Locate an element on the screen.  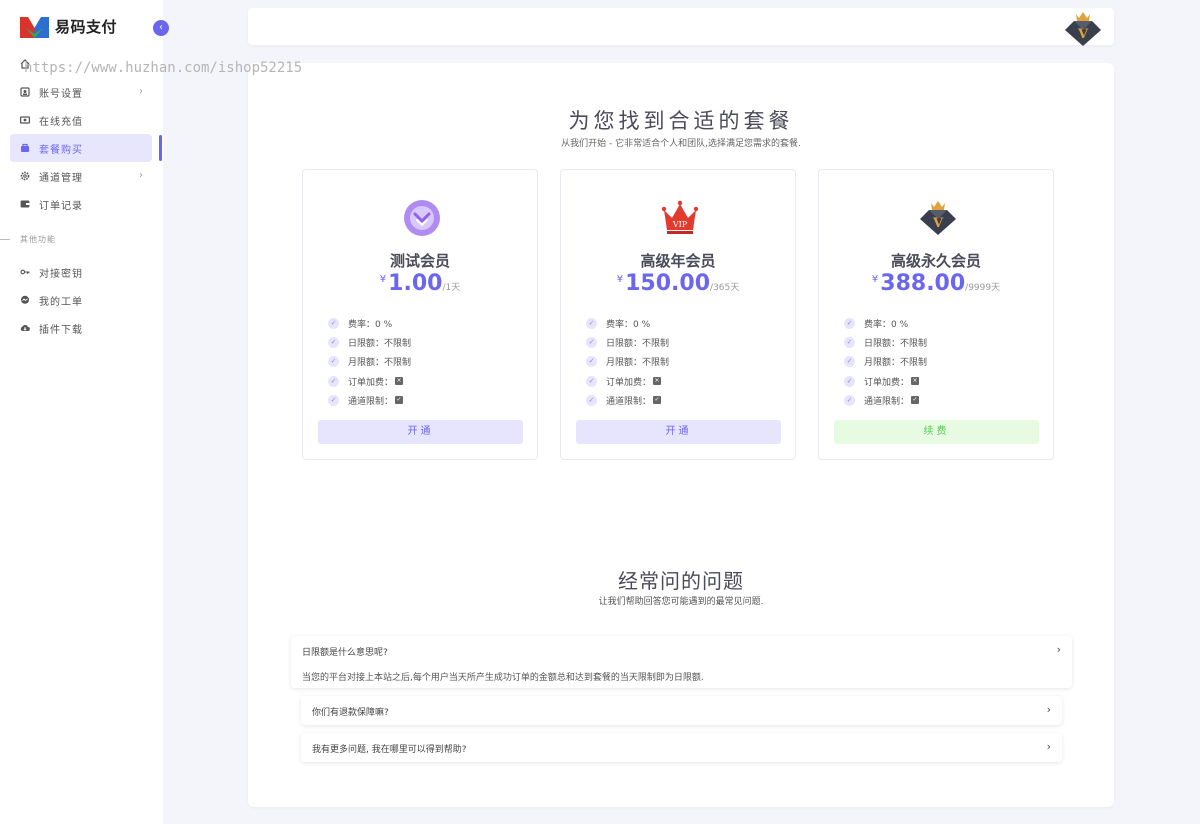
account-icon is located at coordinates (25, 92).